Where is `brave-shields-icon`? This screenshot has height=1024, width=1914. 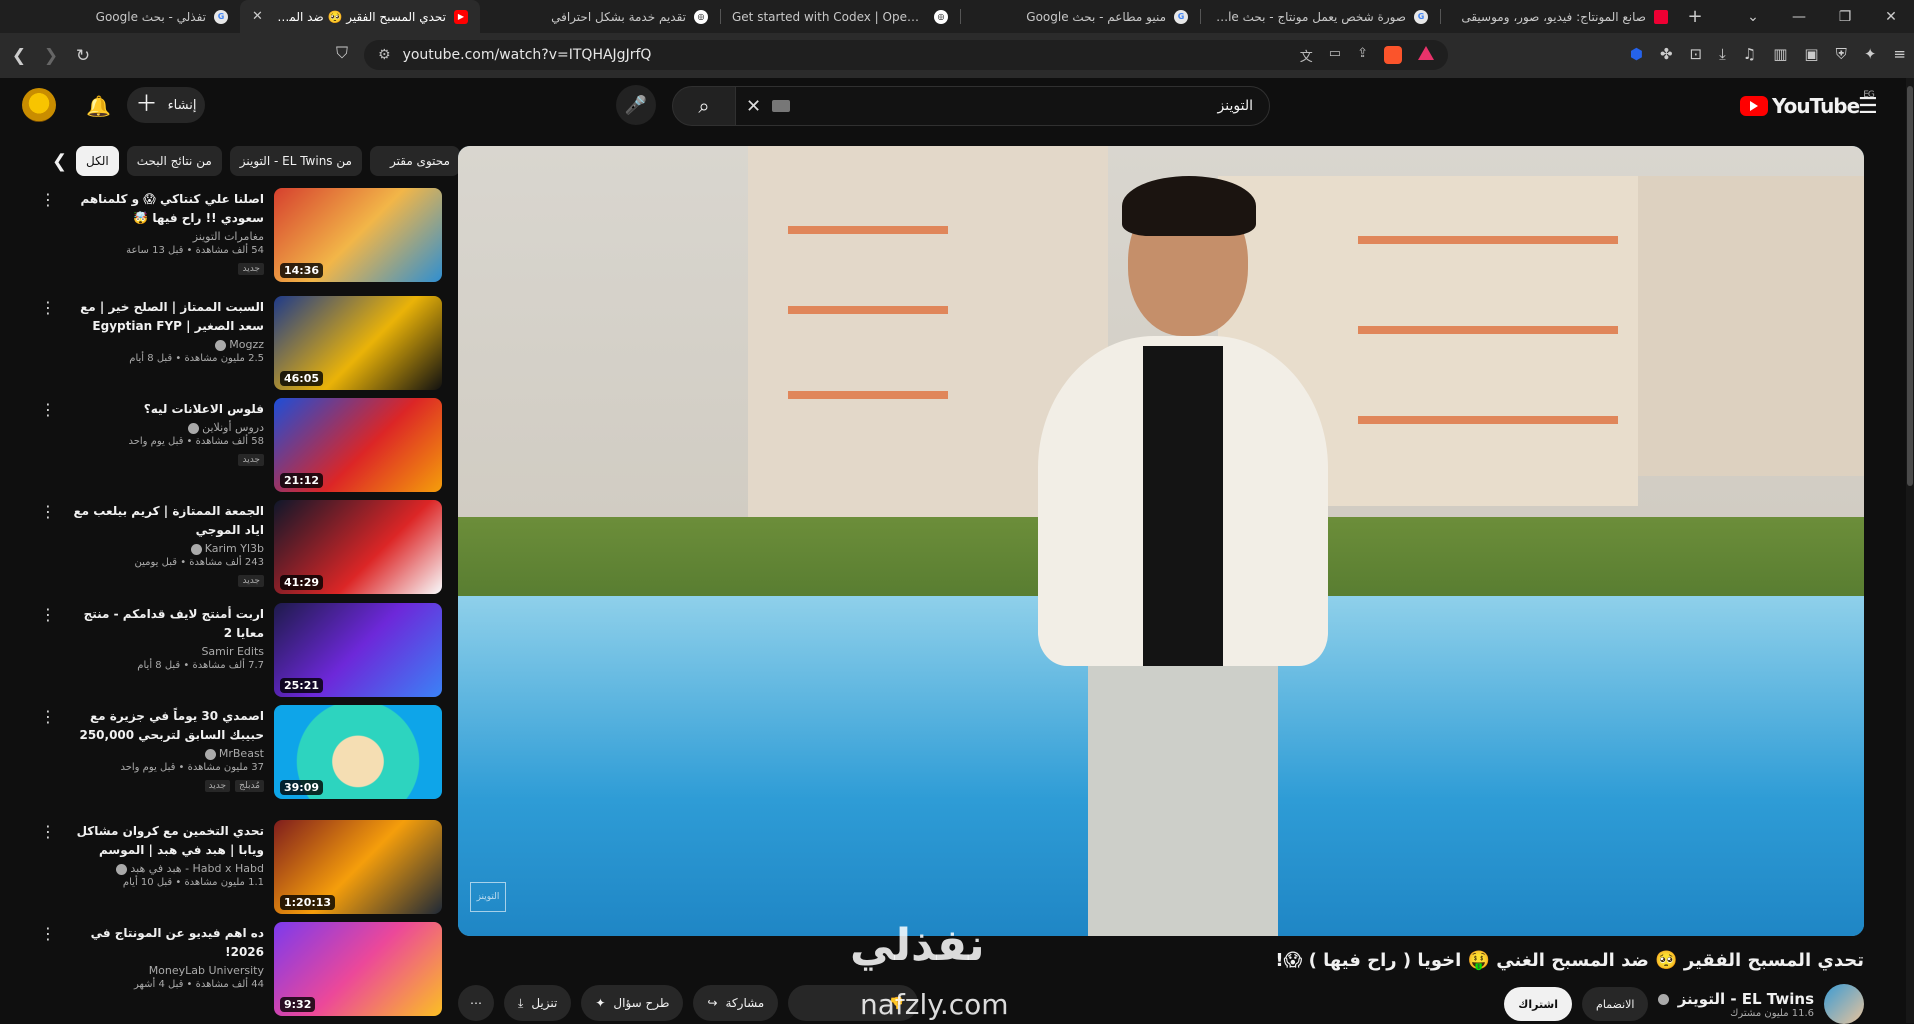
brave-shields-icon is located at coordinates (1393, 54).